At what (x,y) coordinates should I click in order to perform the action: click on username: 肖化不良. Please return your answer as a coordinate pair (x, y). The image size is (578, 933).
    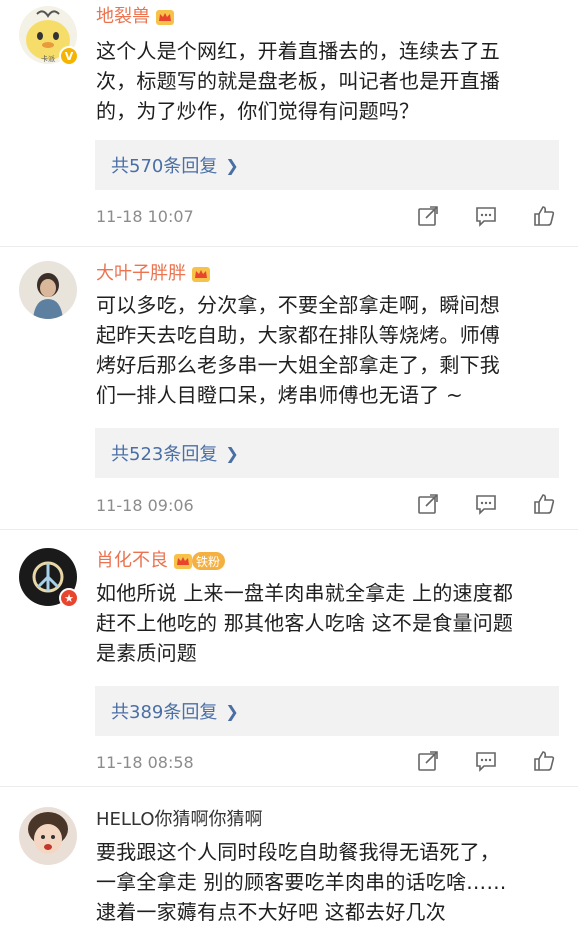
    Looking at the image, I should click on (132, 561).